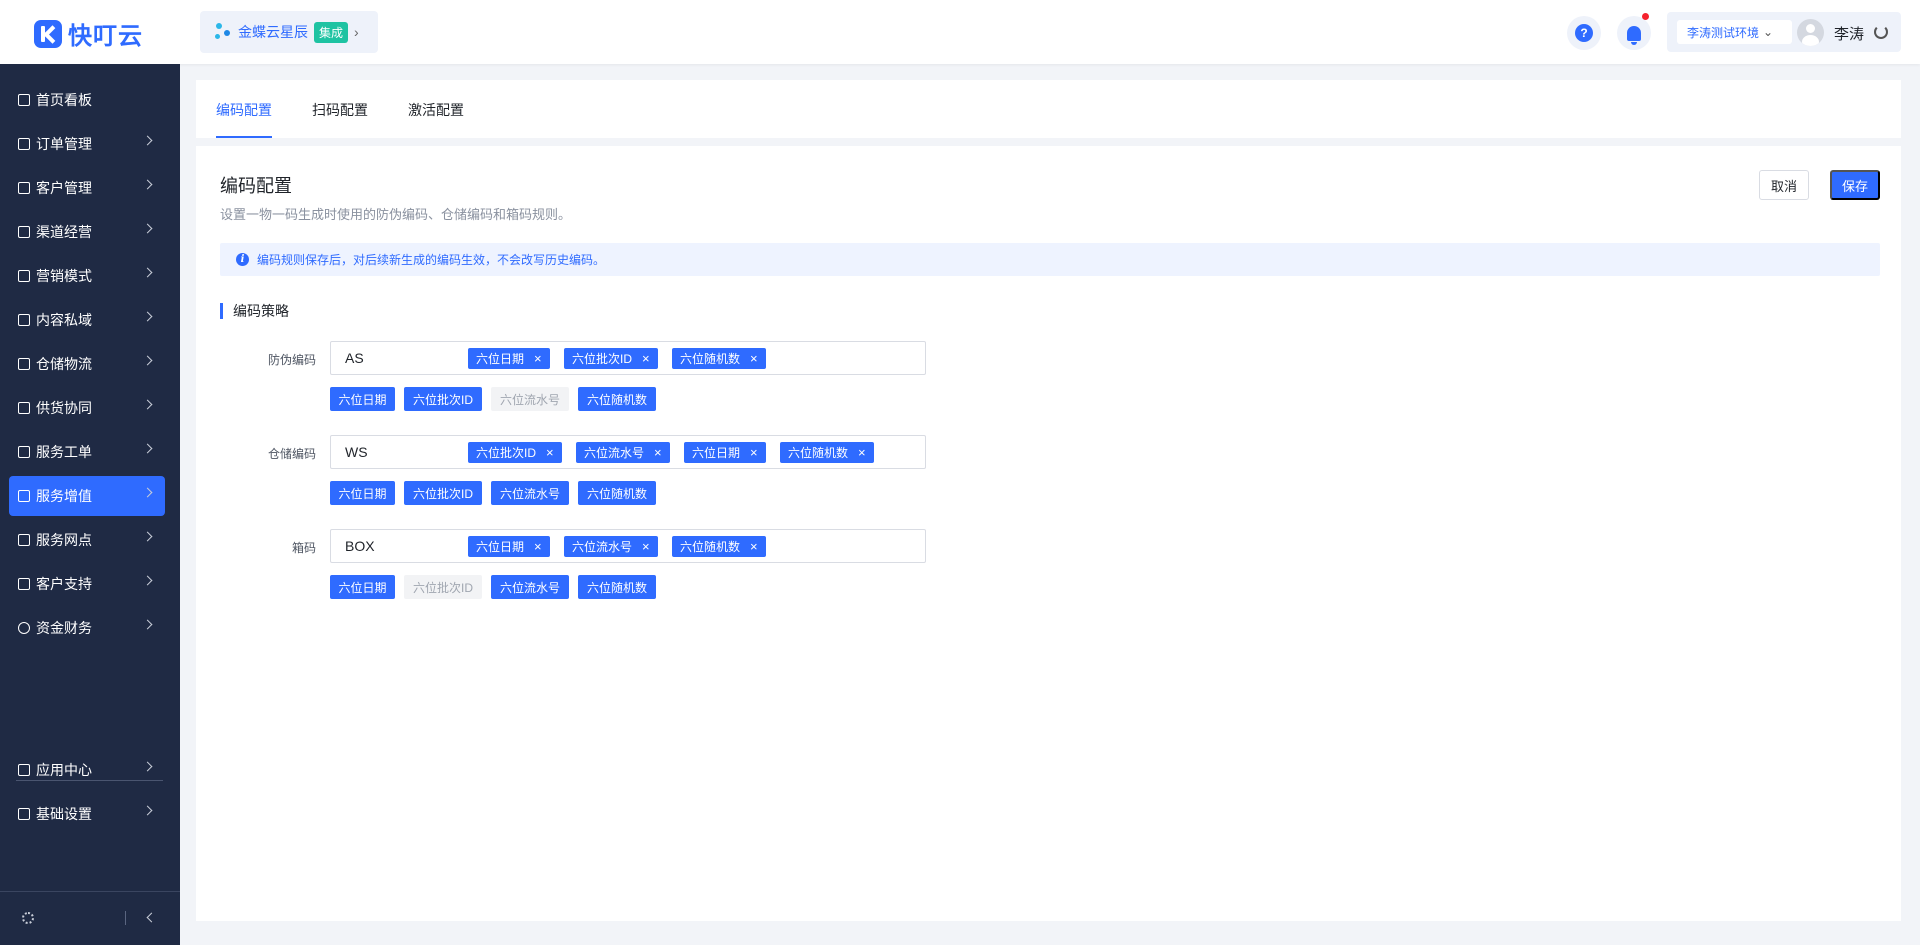 Image resolution: width=1920 pixels, height=945 pixels. I want to click on sidebar-item-3: 渠道经营, so click(87, 232).